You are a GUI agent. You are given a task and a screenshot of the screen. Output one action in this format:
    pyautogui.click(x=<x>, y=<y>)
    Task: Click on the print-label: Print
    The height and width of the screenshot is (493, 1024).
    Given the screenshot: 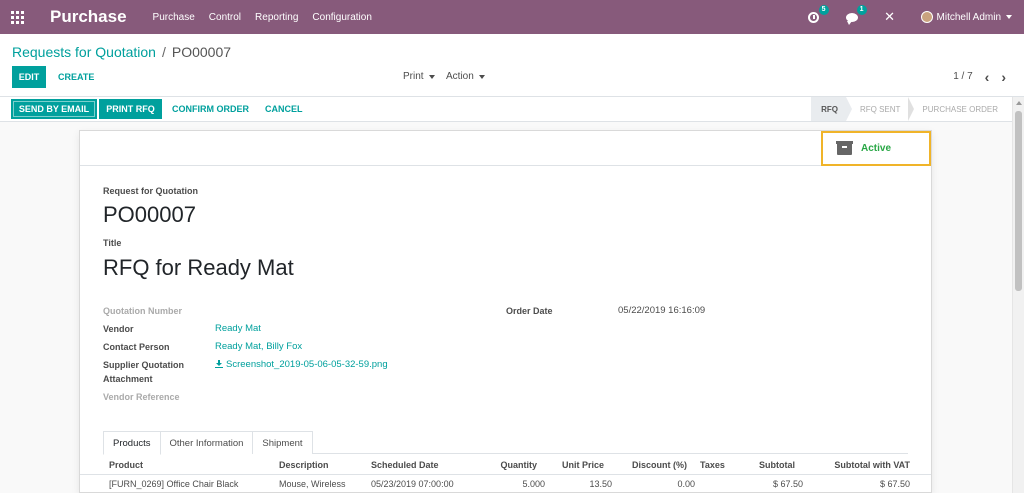 What is the action you would take?
    pyautogui.click(x=413, y=76)
    